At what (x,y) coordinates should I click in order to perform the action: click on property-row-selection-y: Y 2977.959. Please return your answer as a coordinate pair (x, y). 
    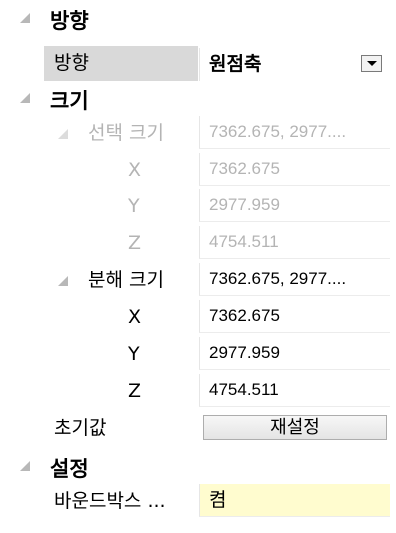
    Looking at the image, I should click on (195, 205).